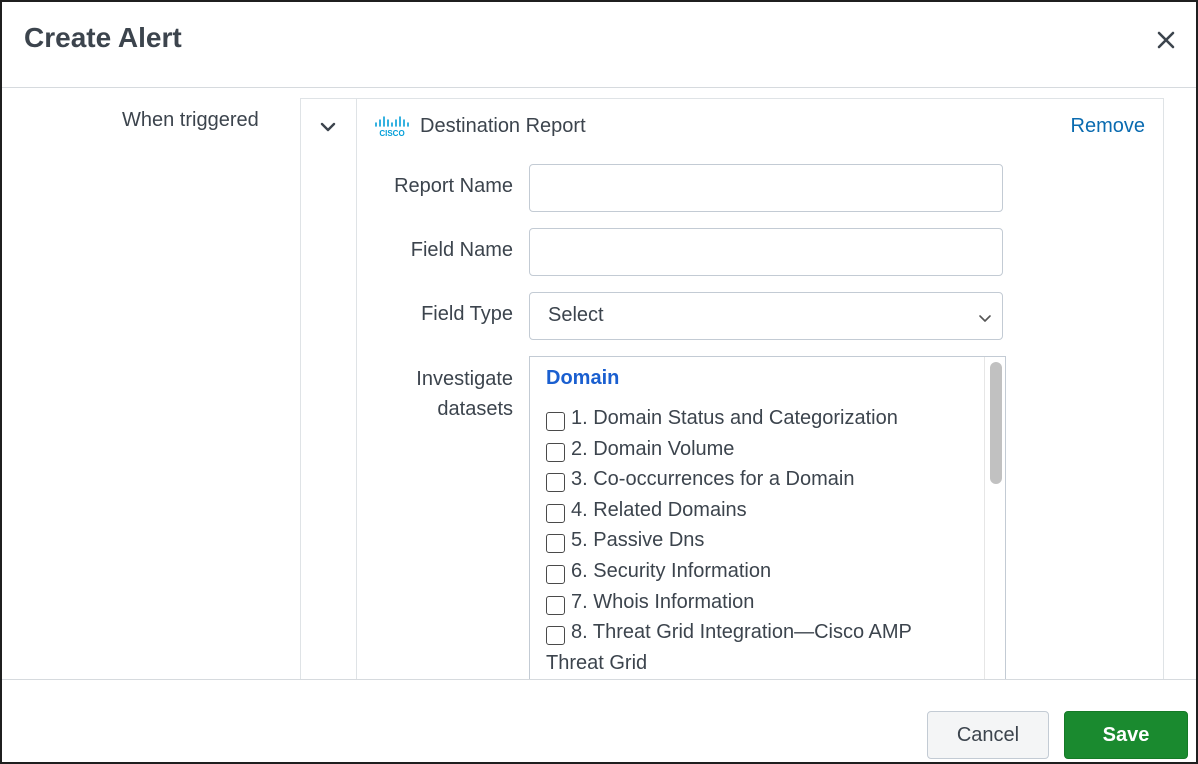 The width and height of the screenshot is (1198, 764). Describe the element at coordinates (756, 449) in the screenshot. I see `dataset-item: 2. Domain Volume` at that location.